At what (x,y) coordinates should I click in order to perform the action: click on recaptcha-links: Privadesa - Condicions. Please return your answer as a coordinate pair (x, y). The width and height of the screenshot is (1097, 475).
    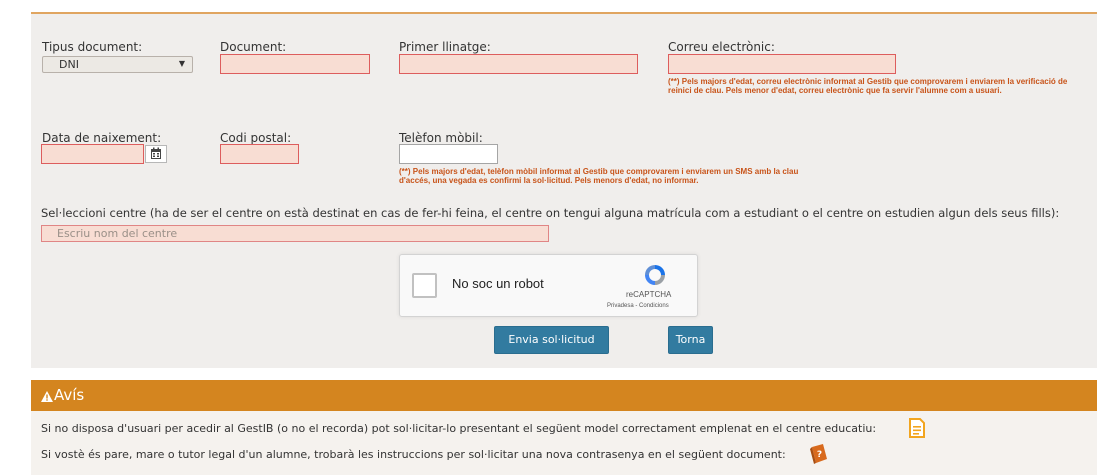
    Looking at the image, I should click on (638, 306).